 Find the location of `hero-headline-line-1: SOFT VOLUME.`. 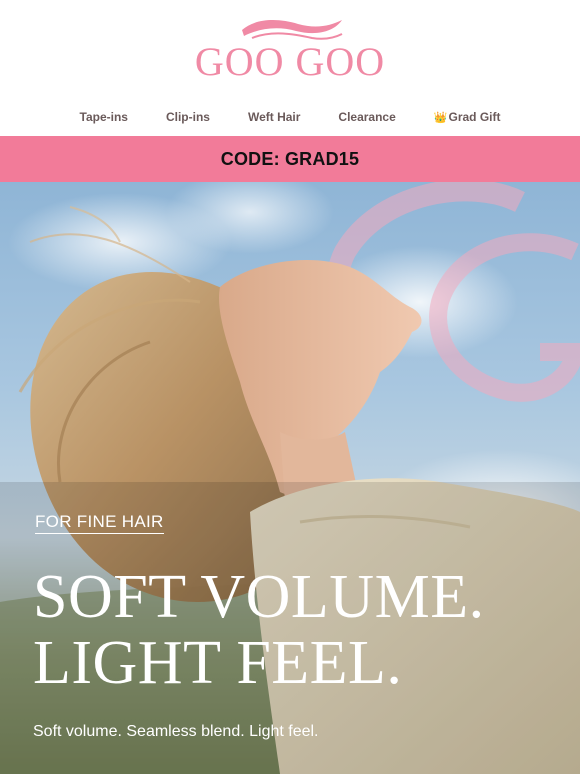

hero-headline-line-1: SOFT VOLUME. is located at coordinates (259, 597).